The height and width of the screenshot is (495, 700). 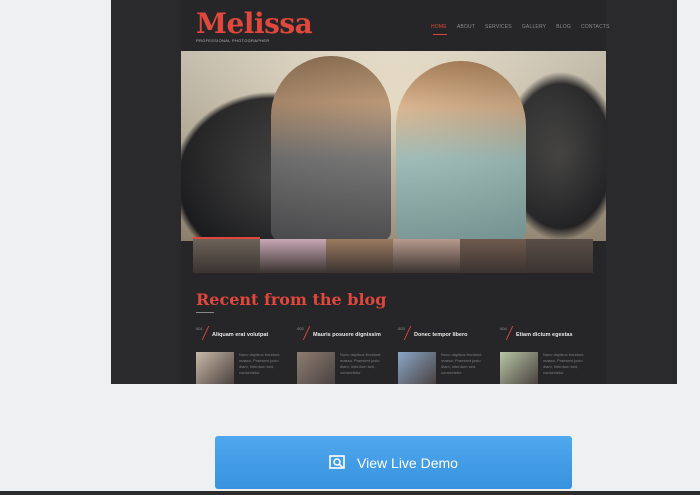 What do you see at coordinates (440, 34) in the screenshot?
I see `nav-active-indicator` at bounding box center [440, 34].